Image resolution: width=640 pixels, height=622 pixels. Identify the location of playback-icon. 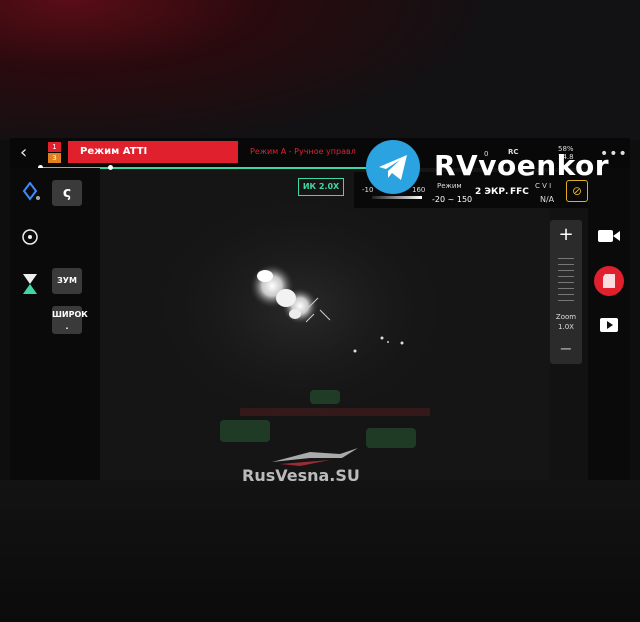
(609, 325).